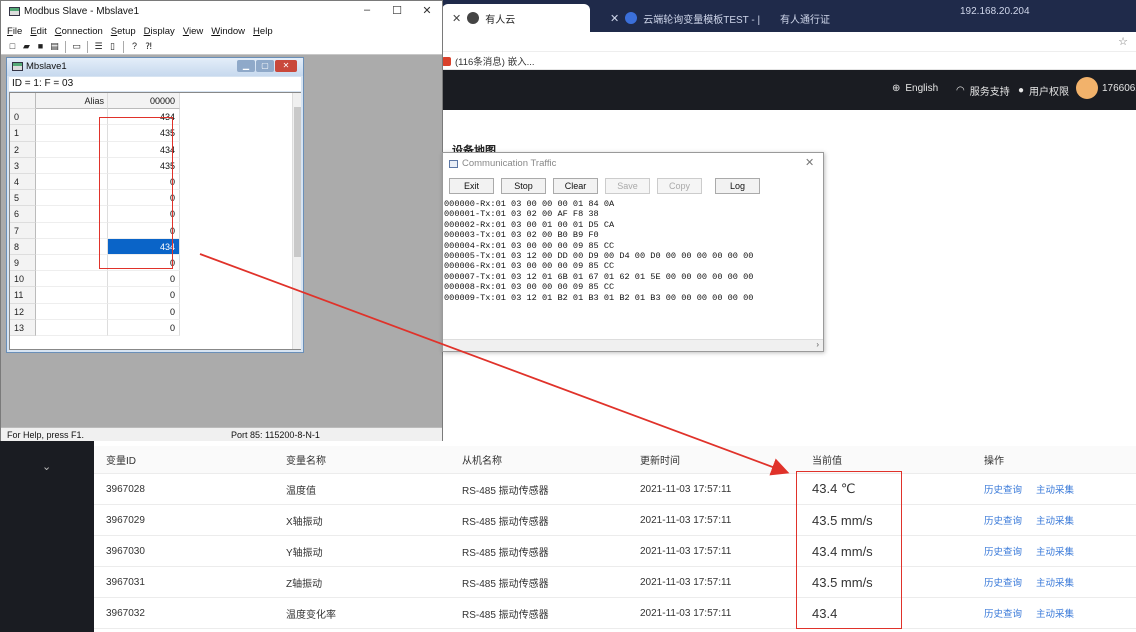 This screenshot has width=1136, height=632. What do you see at coordinates (523, 186) in the screenshot?
I see `stop-button: Stop` at bounding box center [523, 186].